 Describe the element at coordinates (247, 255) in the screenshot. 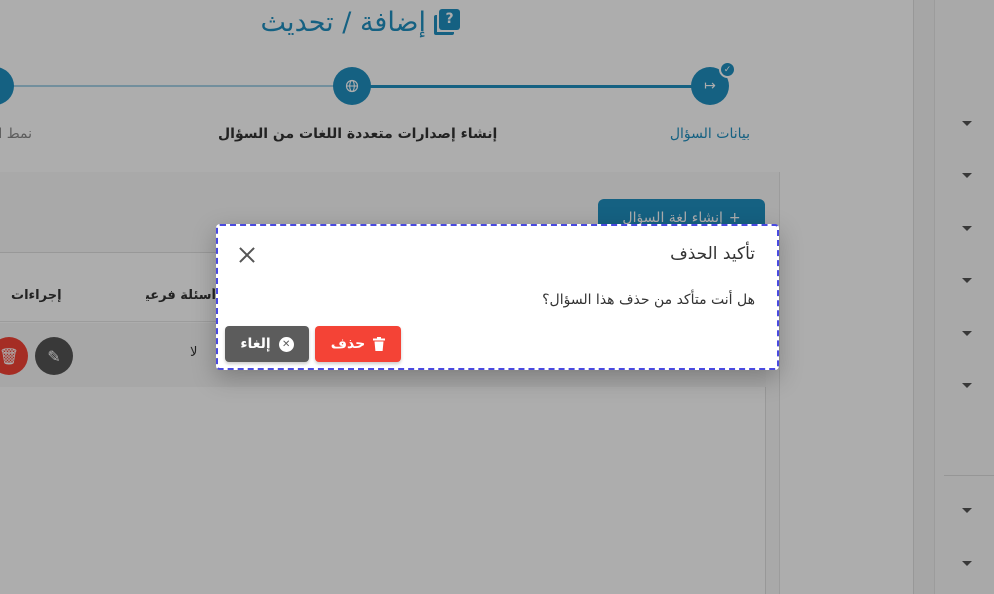

I see `close-icon` at that location.